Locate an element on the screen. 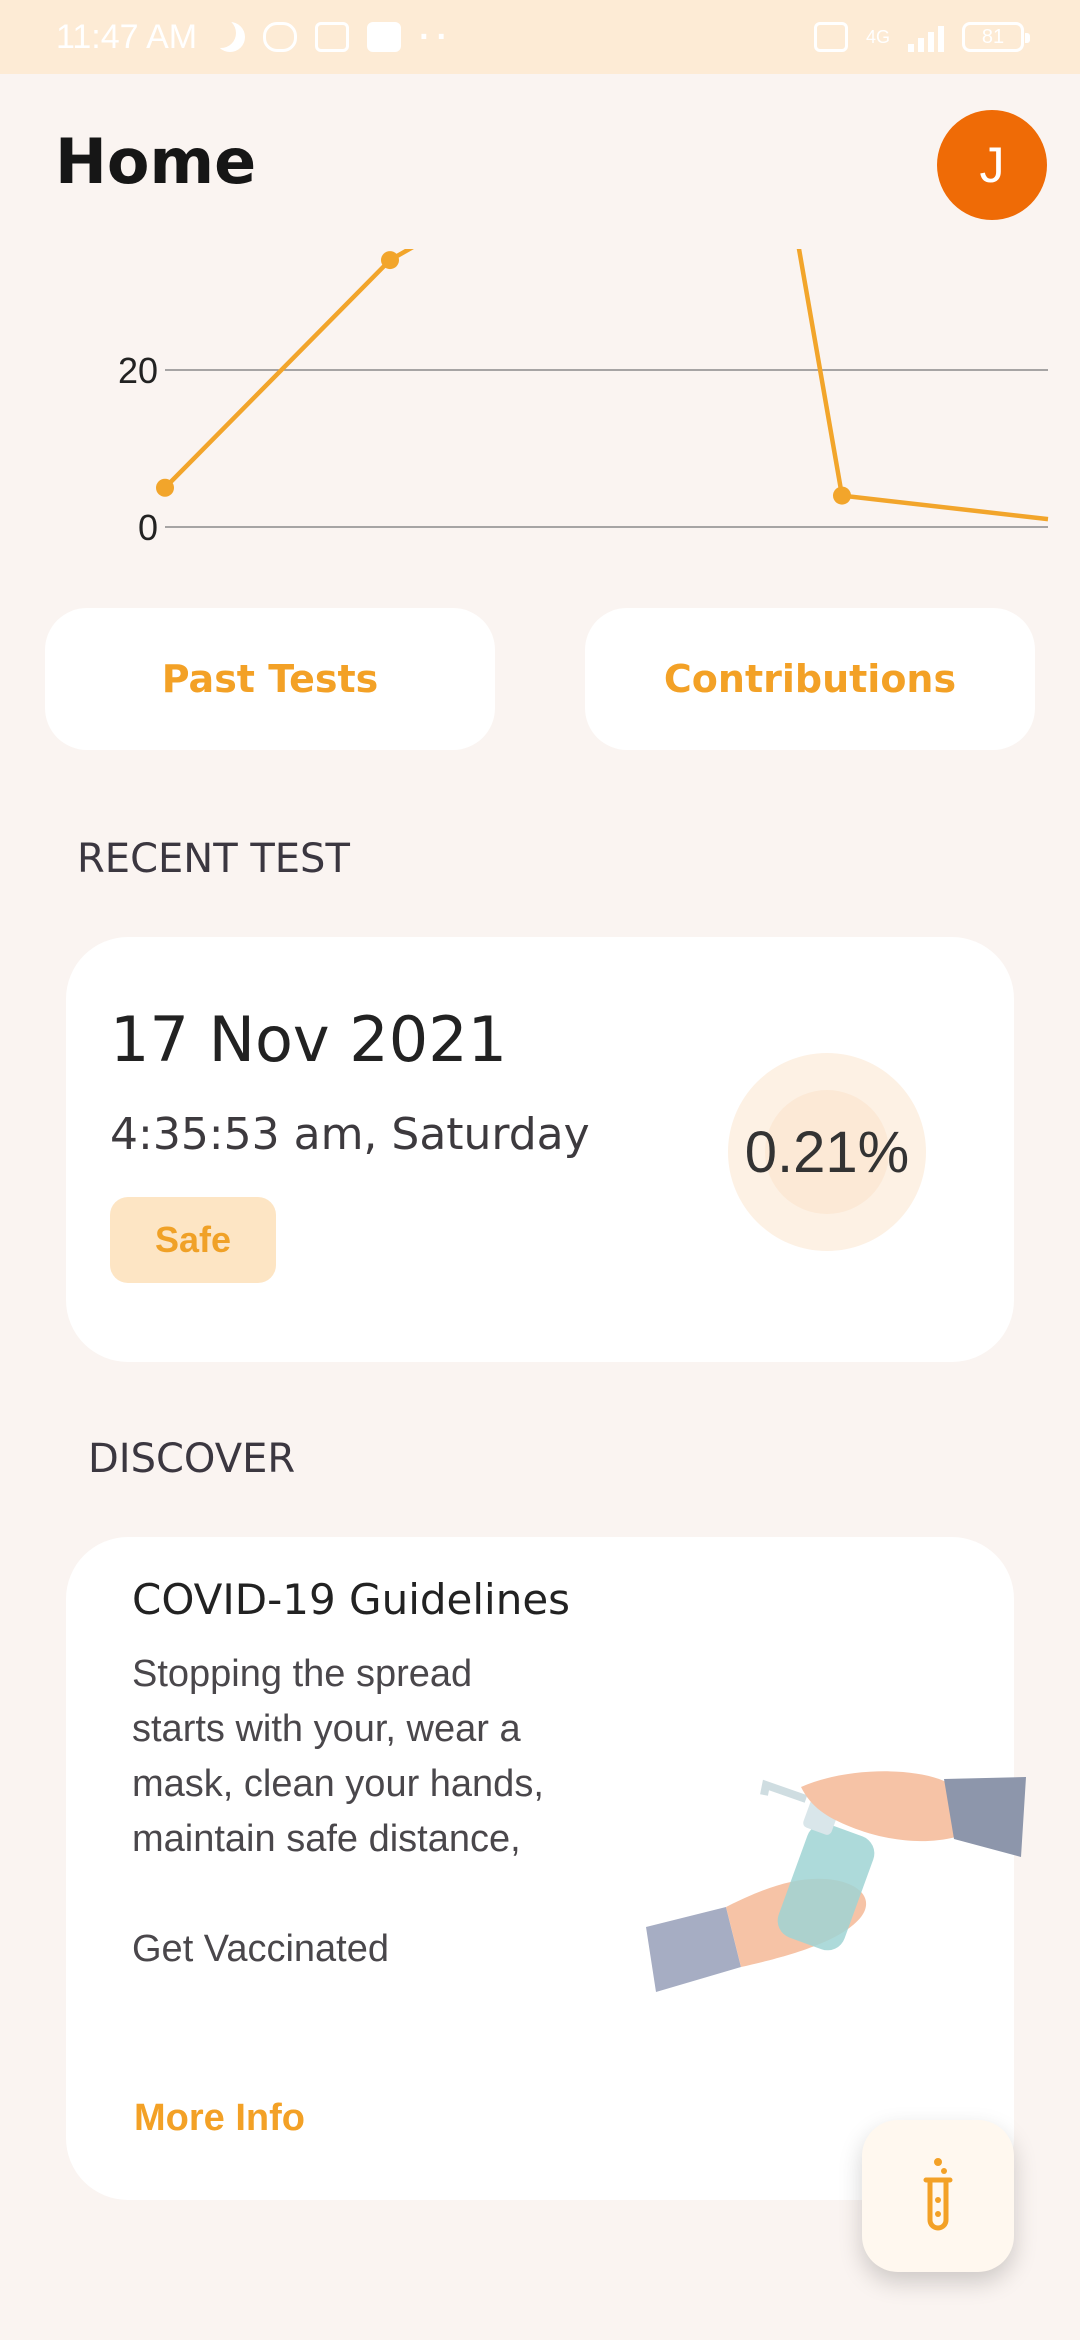 This screenshot has width=1080, height=2340. avatar: J is located at coordinates (992, 165).